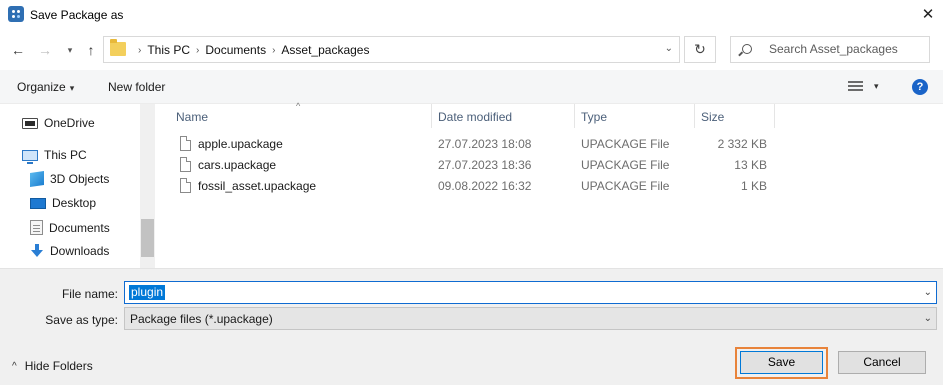 The image size is (943, 385). What do you see at coordinates (70, 50) in the screenshot?
I see `recent-locations-button: ▾` at bounding box center [70, 50].